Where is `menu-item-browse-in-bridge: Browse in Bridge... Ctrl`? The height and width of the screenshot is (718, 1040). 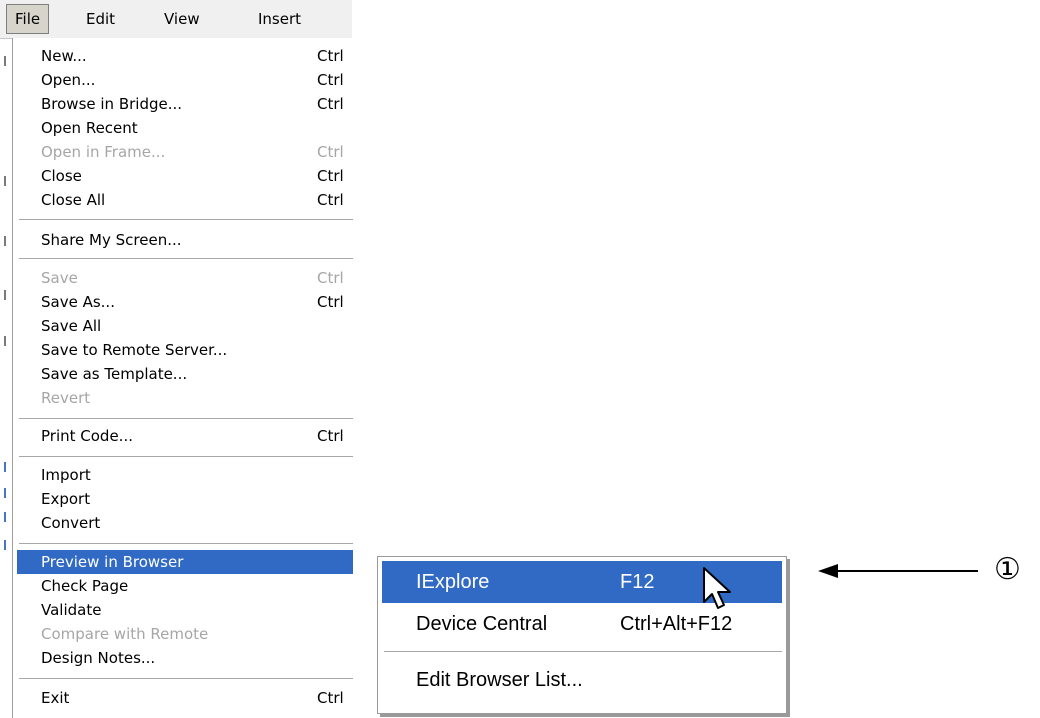 menu-item-browse-in-bridge: Browse in Bridge... Ctrl is located at coordinates (185, 104).